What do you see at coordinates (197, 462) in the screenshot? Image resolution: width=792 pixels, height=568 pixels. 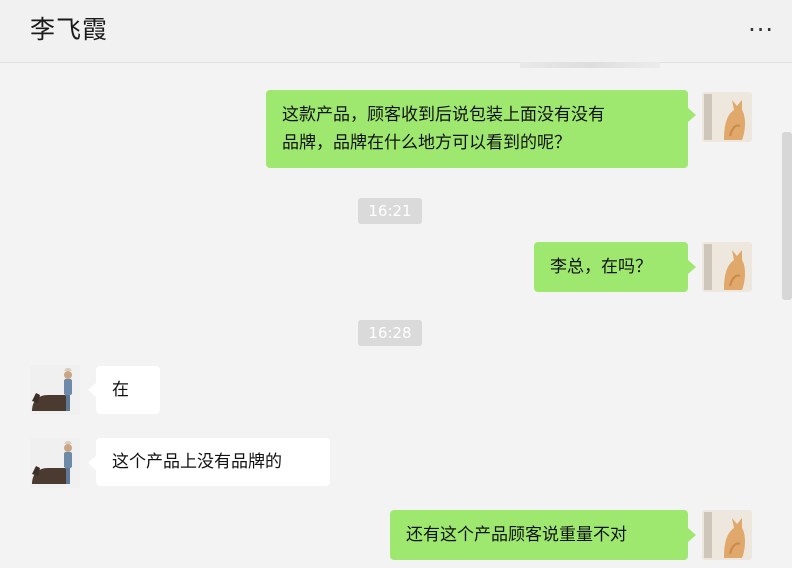 I see `message-text-line: 这个产品上没有品牌的` at bounding box center [197, 462].